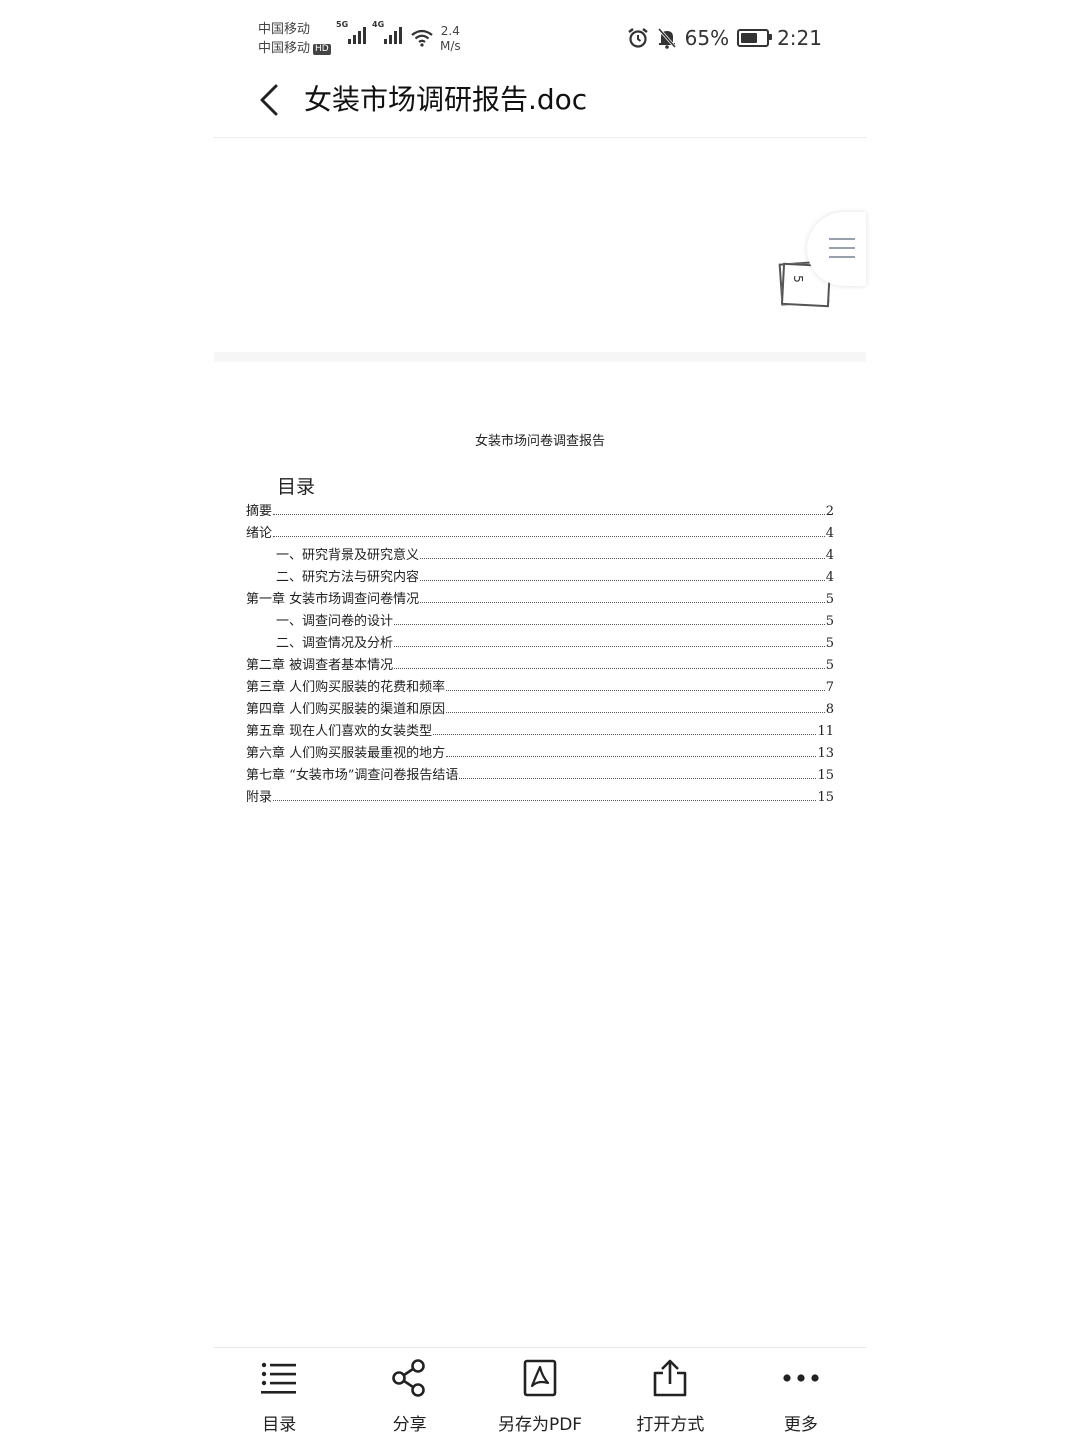 The image size is (1080, 1440). I want to click on toc-entry-label: 摘要, so click(259, 511).